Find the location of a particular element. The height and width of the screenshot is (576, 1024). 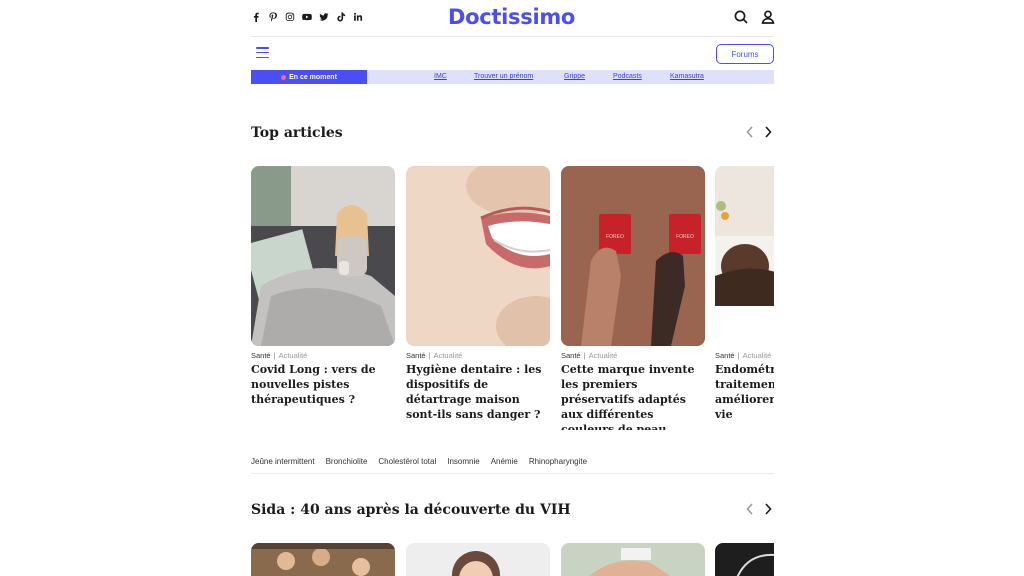

site-logo: Doctissimo is located at coordinates (511, 17).